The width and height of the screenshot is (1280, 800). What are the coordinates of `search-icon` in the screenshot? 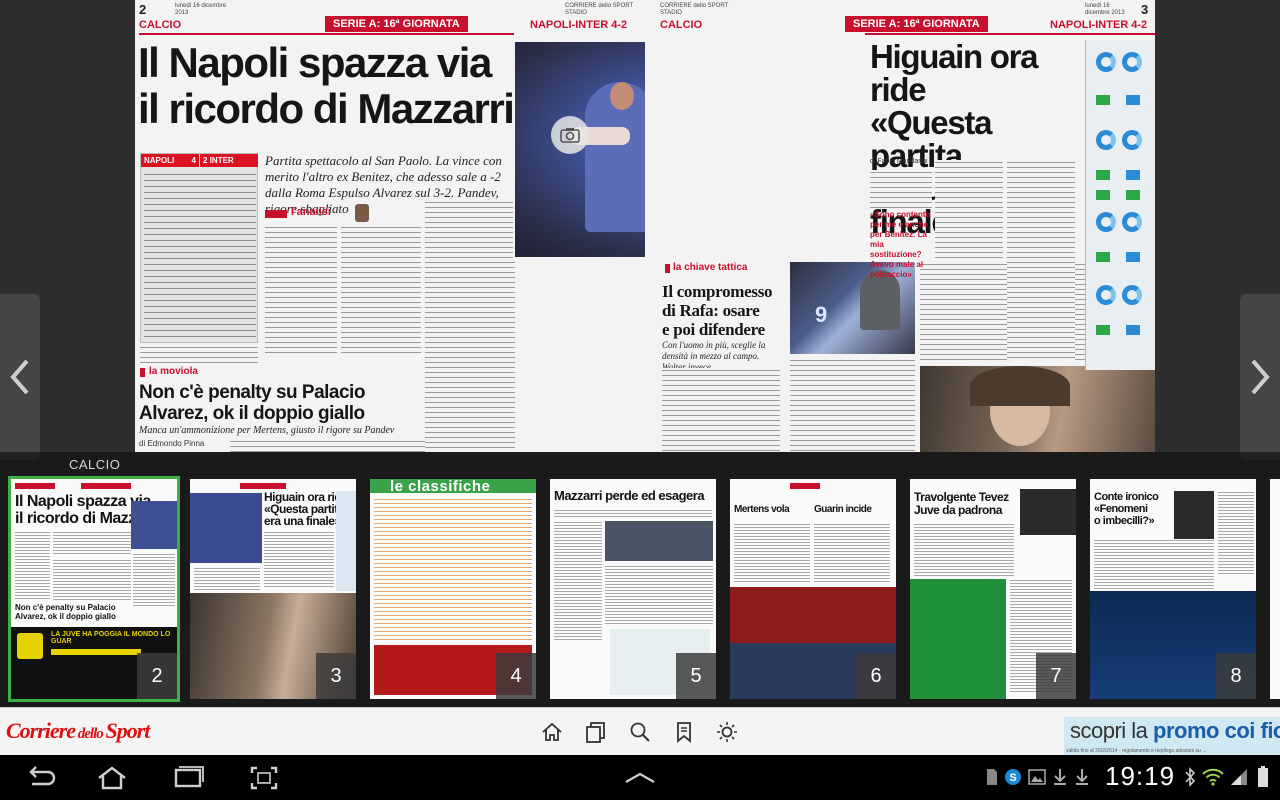 It's located at (640, 732).